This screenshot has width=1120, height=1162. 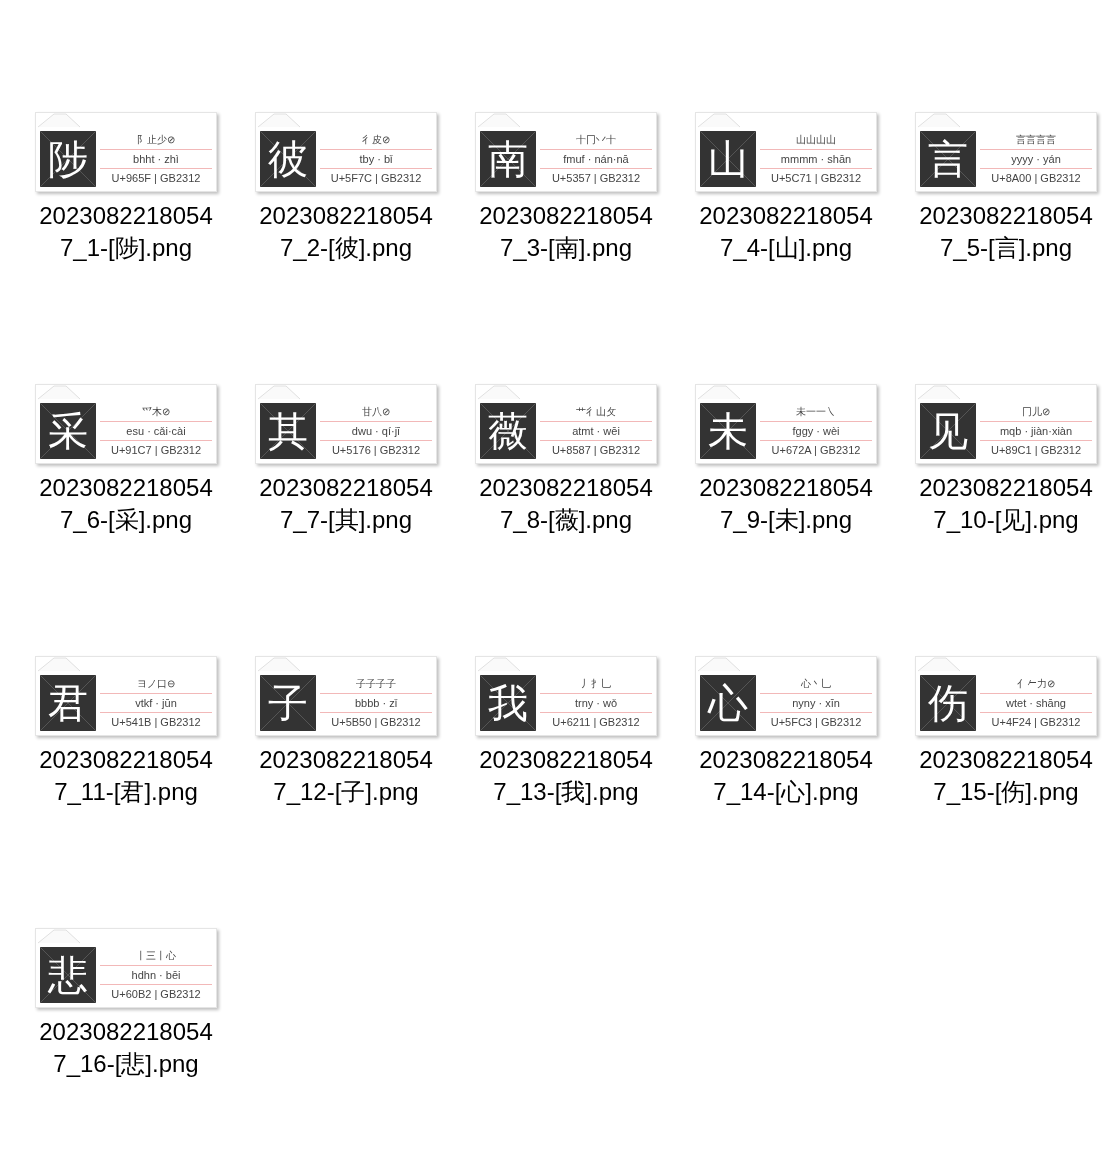 What do you see at coordinates (816, 450) in the screenshot?
I see `unicode-text: U+672A | GB2312` at bounding box center [816, 450].